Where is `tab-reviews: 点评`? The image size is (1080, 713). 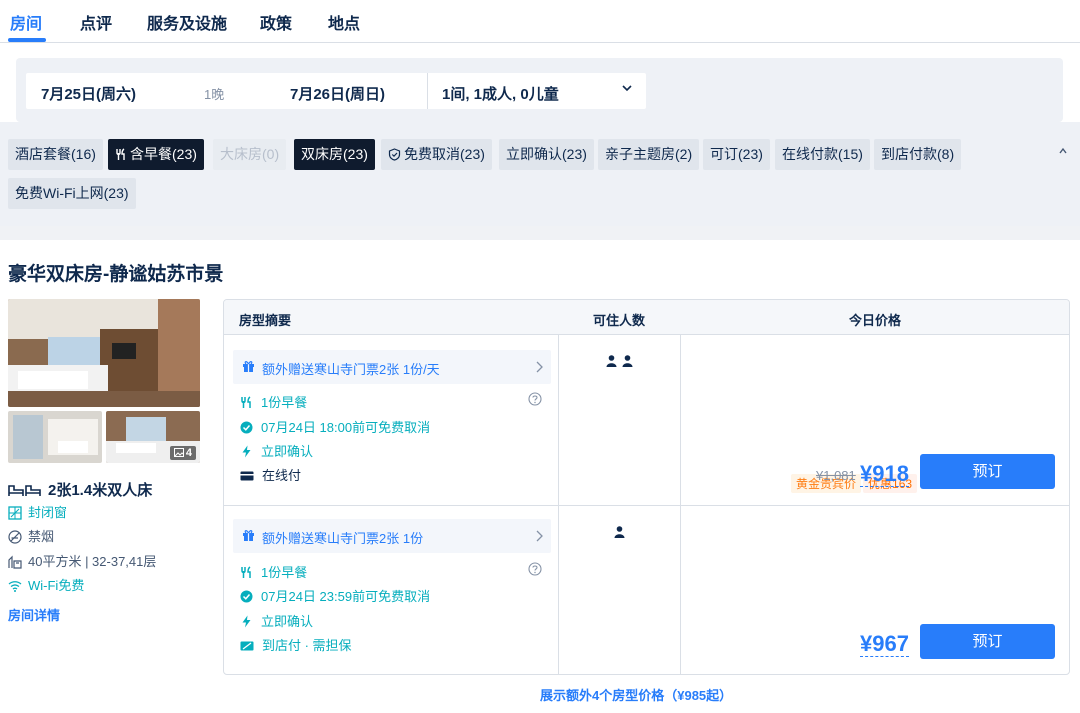
tab-reviews: 点评 is located at coordinates (96, 22).